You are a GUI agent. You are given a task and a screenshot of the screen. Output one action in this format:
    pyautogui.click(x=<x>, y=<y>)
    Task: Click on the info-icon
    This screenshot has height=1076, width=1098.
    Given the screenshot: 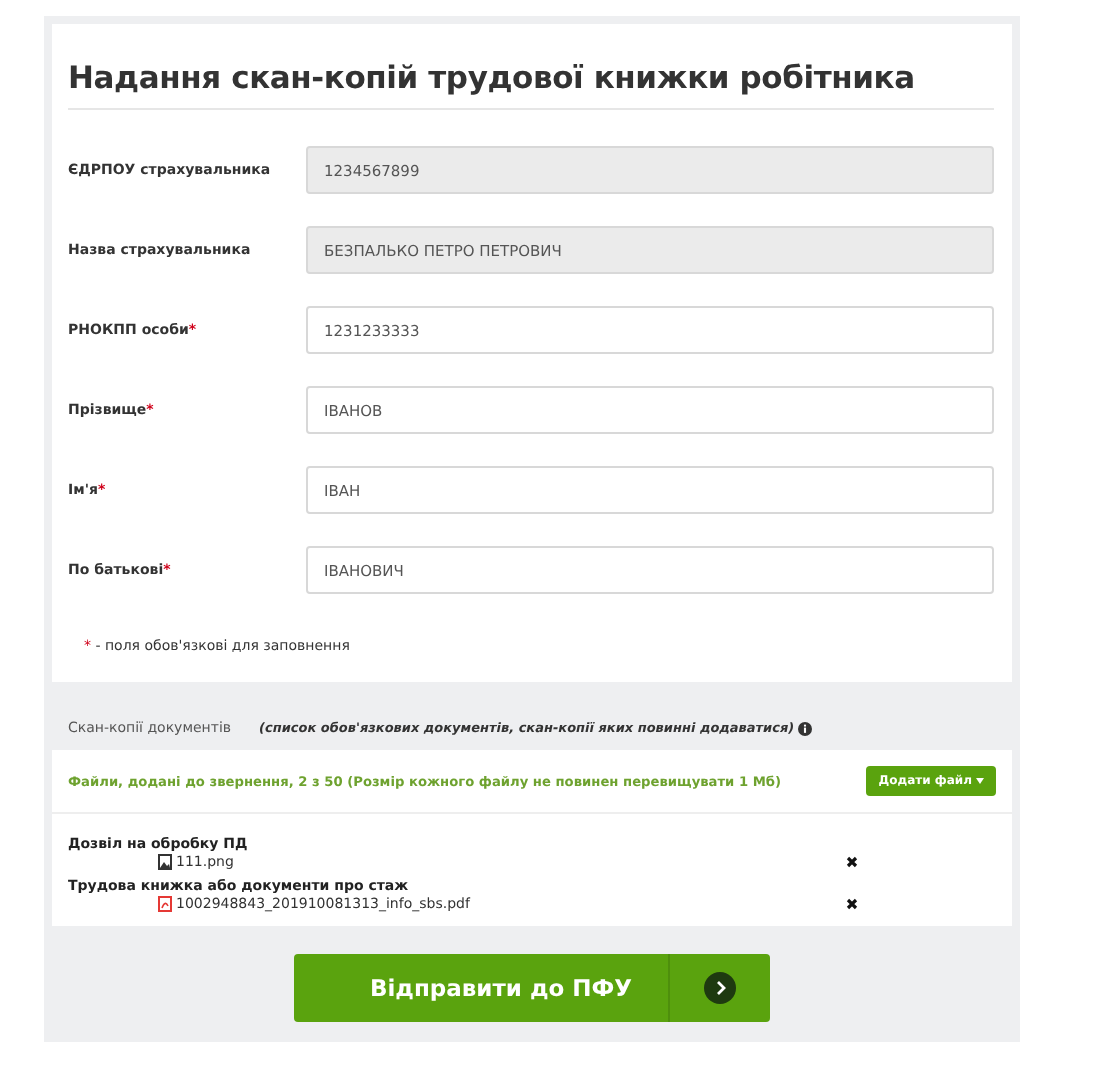 What is the action you would take?
    pyautogui.click(x=805, y=728)
    